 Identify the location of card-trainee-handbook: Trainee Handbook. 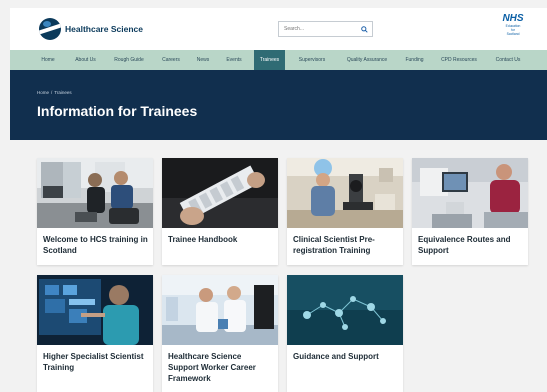
(220, 211).